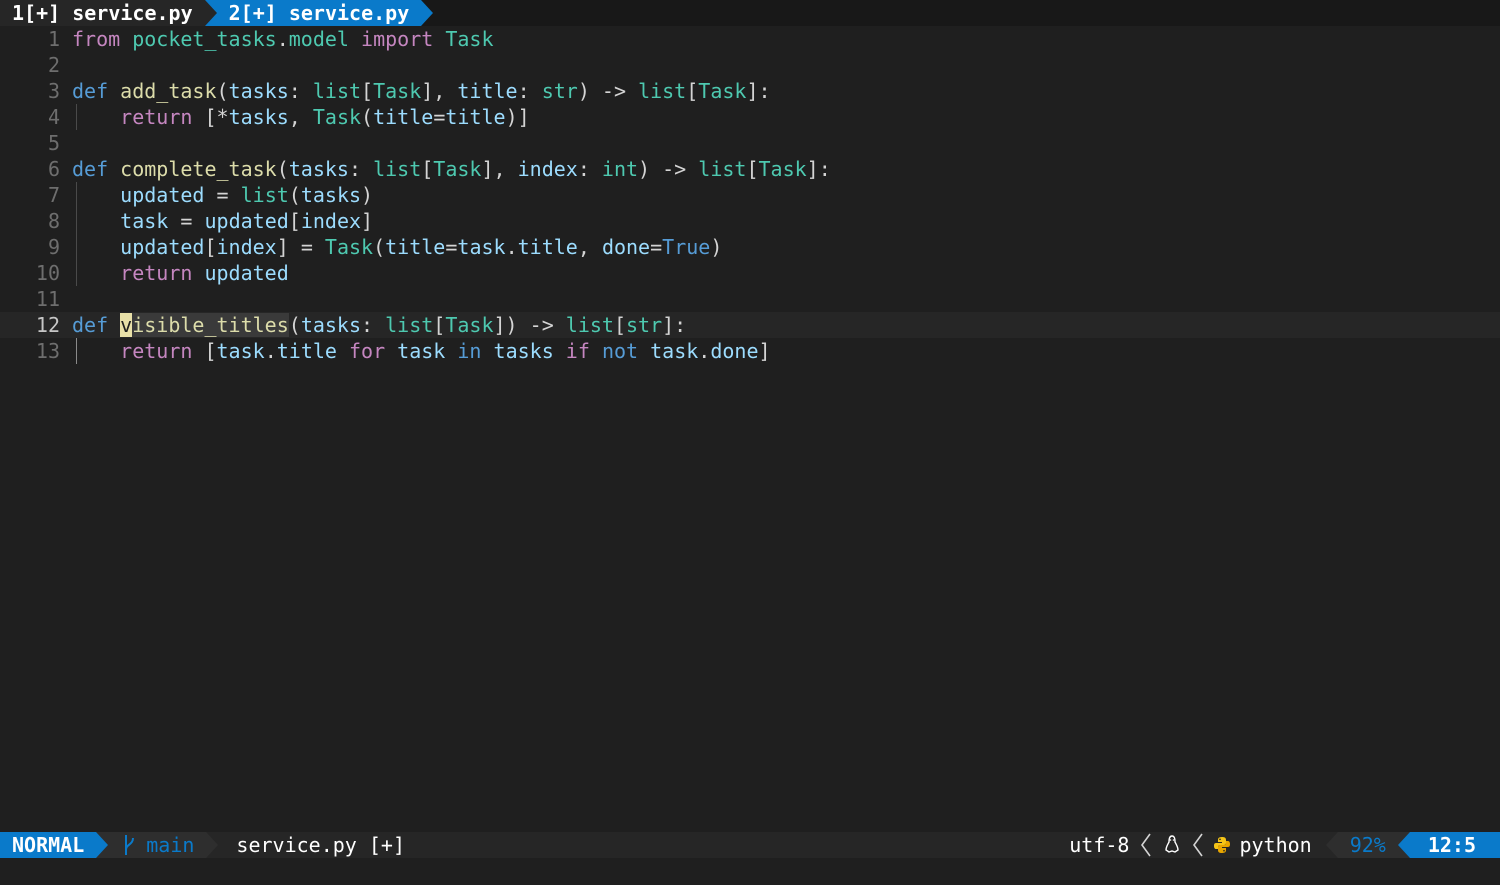 The height and width of the screenshot is (885, 1500). What do you see at coordinates (53, 143) in the screenshot?
I see `line-number: 5` at bounding box center [53, 143].